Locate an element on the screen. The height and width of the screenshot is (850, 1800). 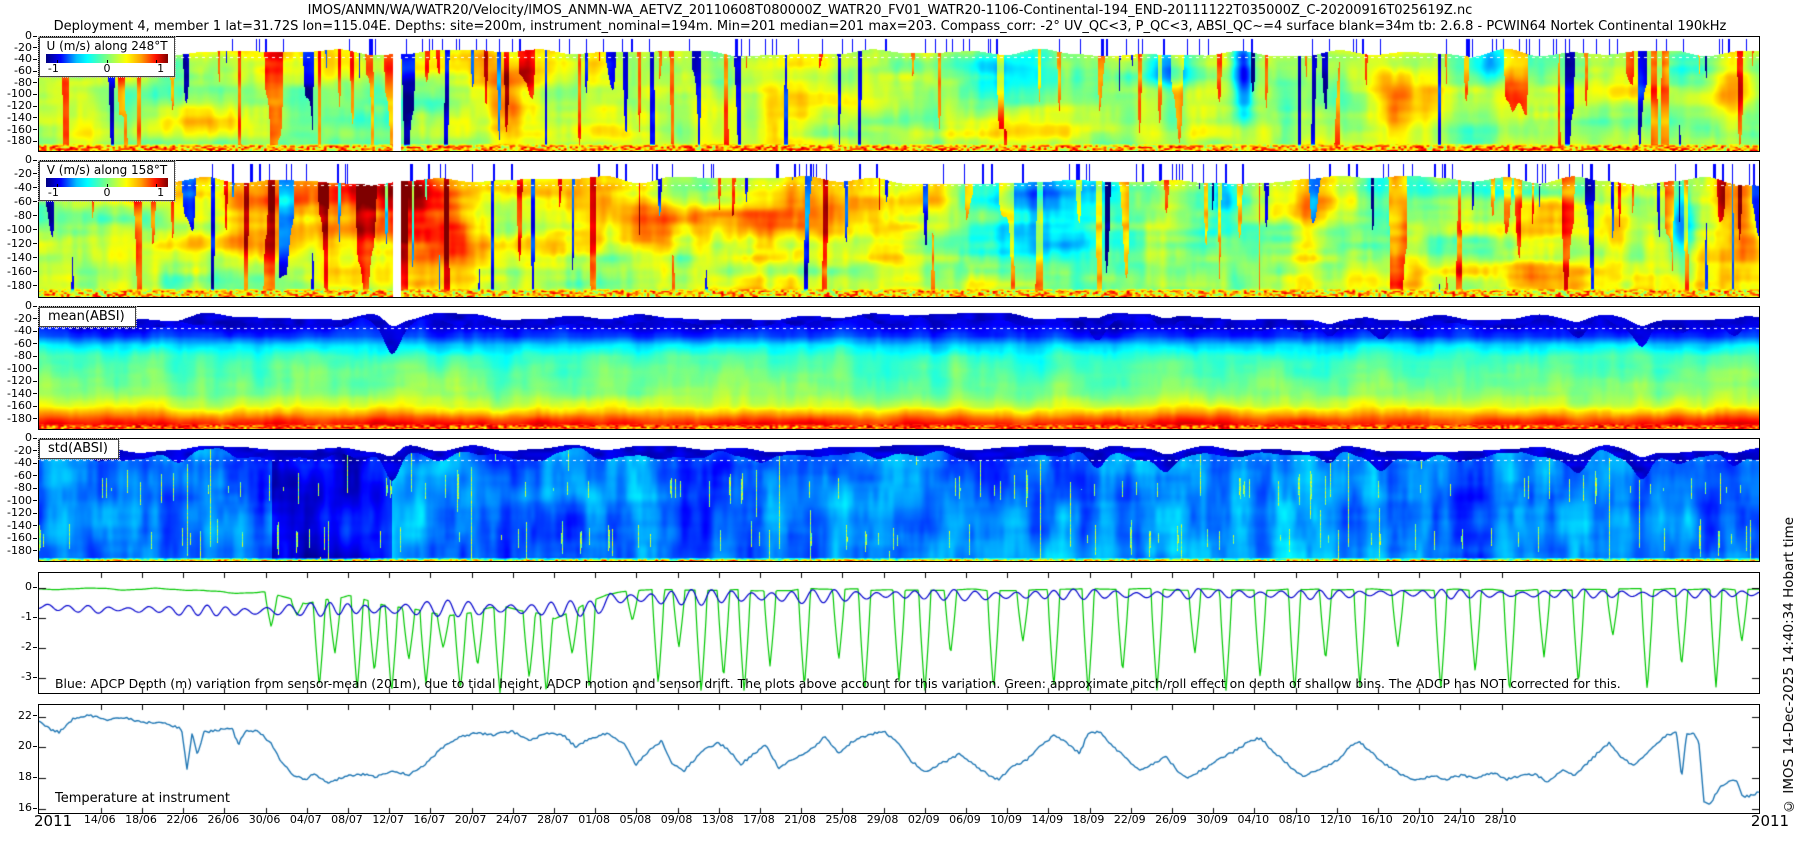
x-tick-label: 14/09 is located at coordinates (1047, 819).